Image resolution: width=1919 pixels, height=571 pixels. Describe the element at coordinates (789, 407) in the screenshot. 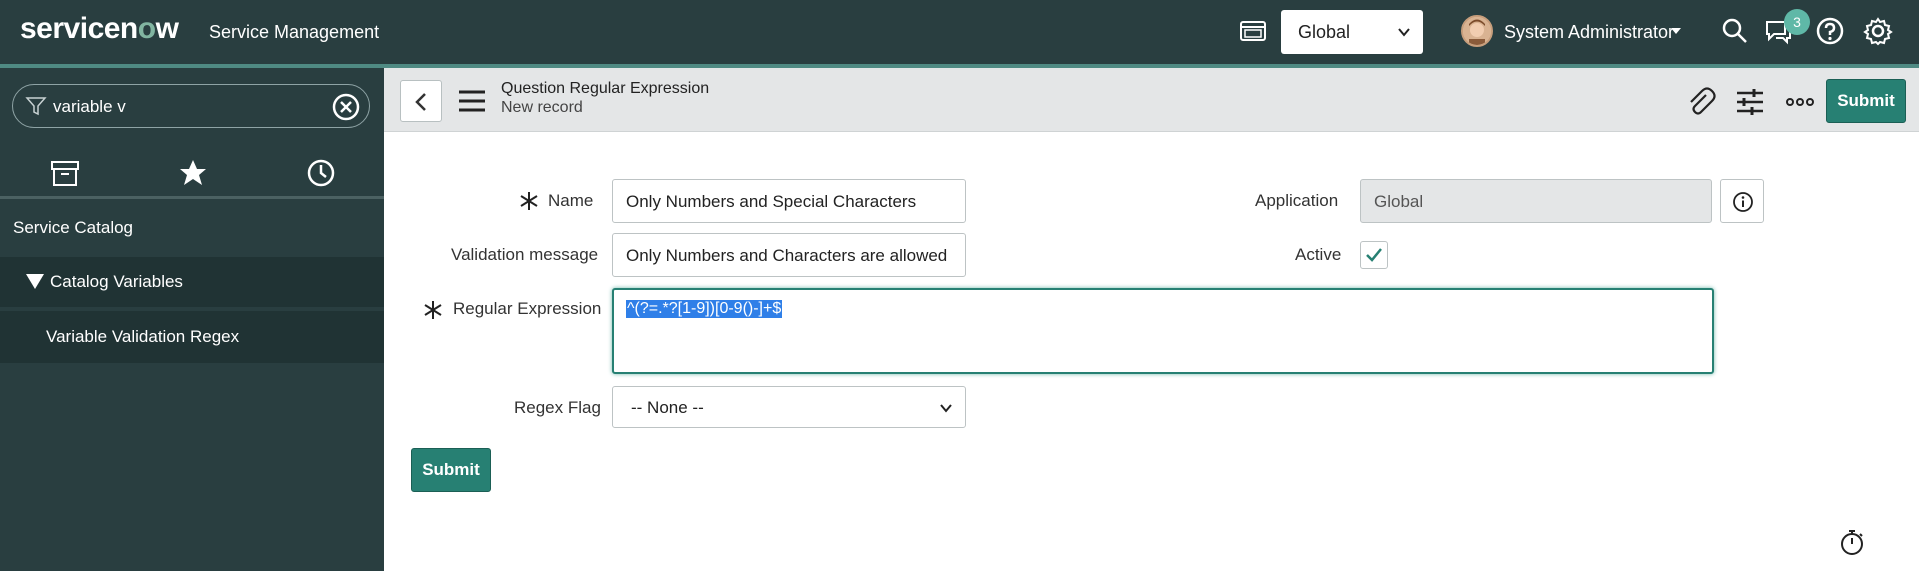

I see `regex-flag-select: -- None --` at that location.